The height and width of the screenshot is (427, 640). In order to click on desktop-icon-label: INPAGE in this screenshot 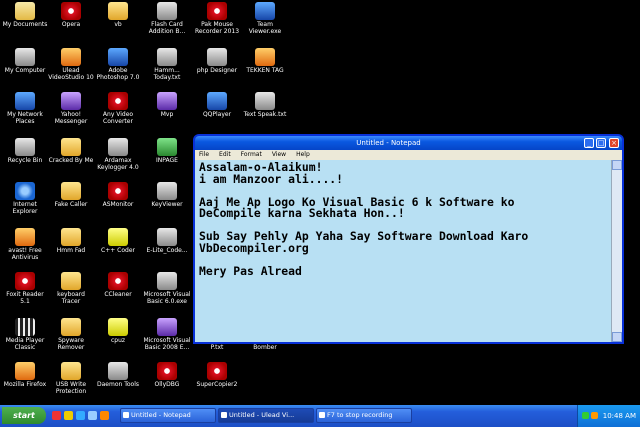, I will do `click(167, 160)`.